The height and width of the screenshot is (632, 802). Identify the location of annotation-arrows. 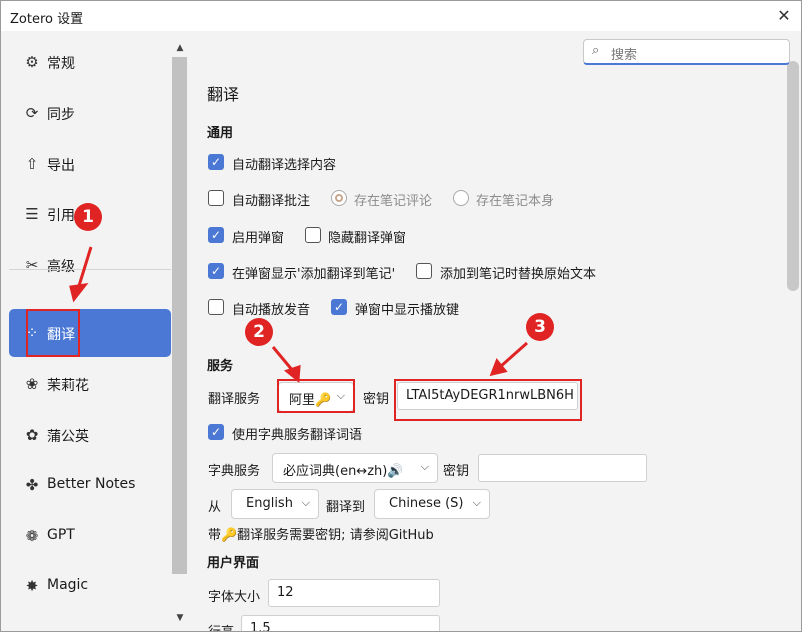
(298, 314).